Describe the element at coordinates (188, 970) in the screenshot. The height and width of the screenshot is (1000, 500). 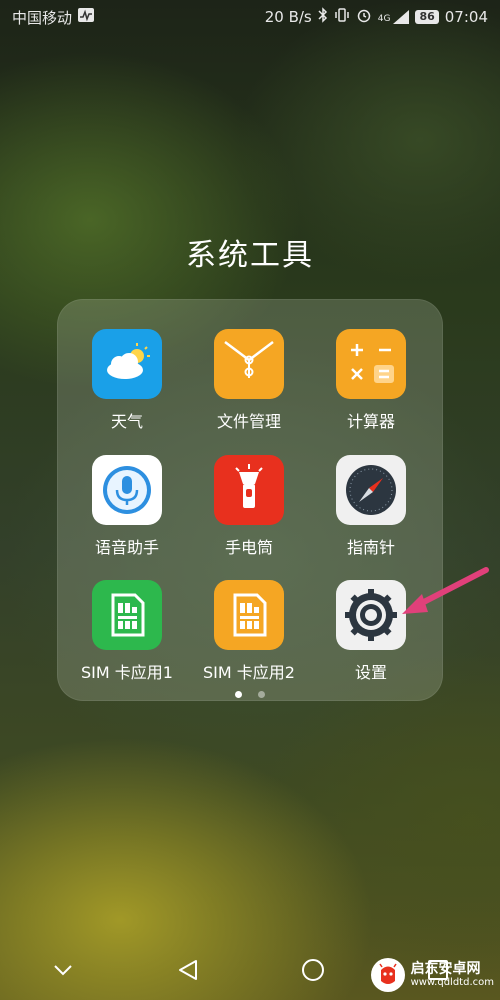
I see `back-icon` at that location.